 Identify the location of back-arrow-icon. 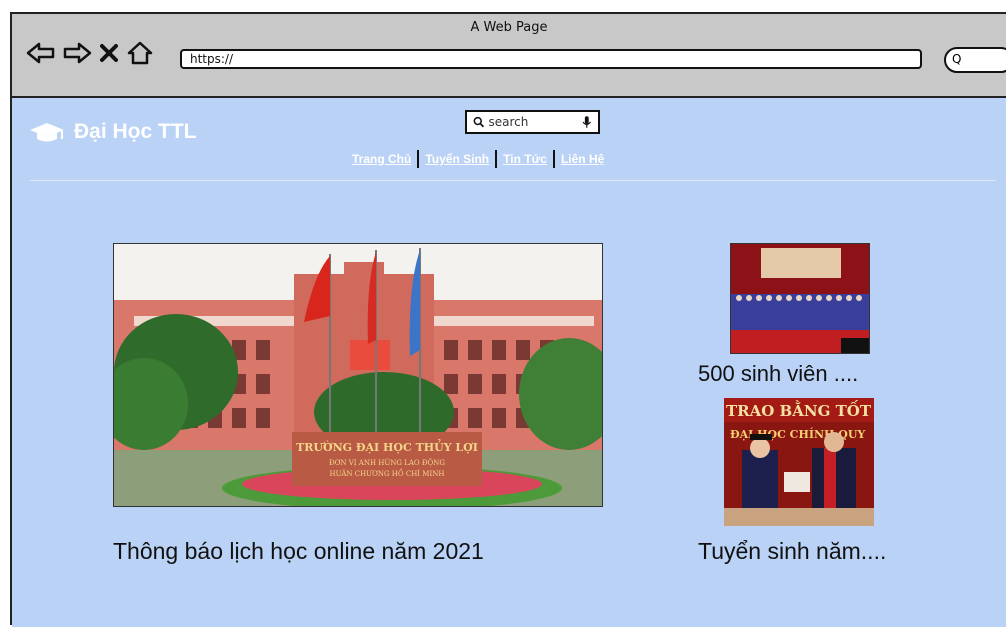
(41, 53).